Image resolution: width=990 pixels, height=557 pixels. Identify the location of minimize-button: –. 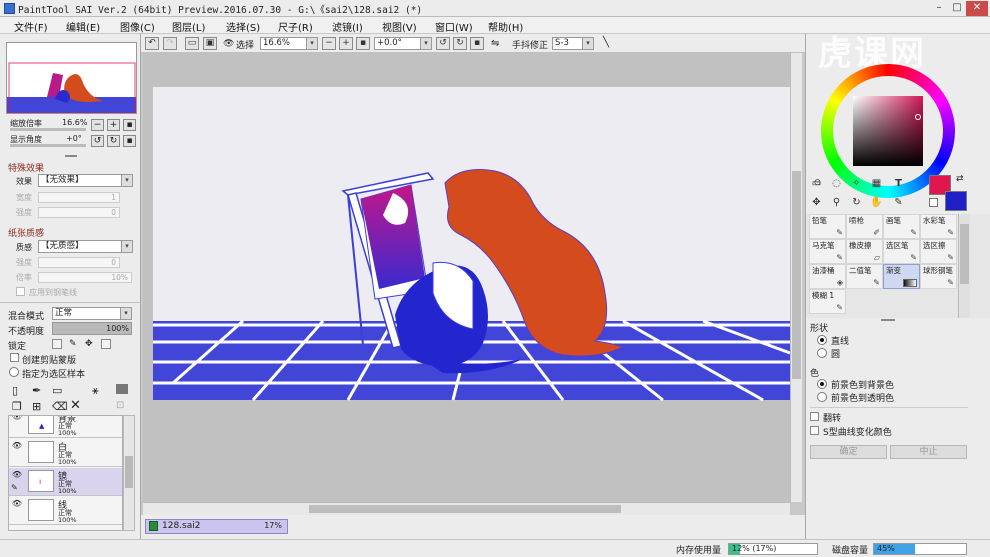
(939, 8).